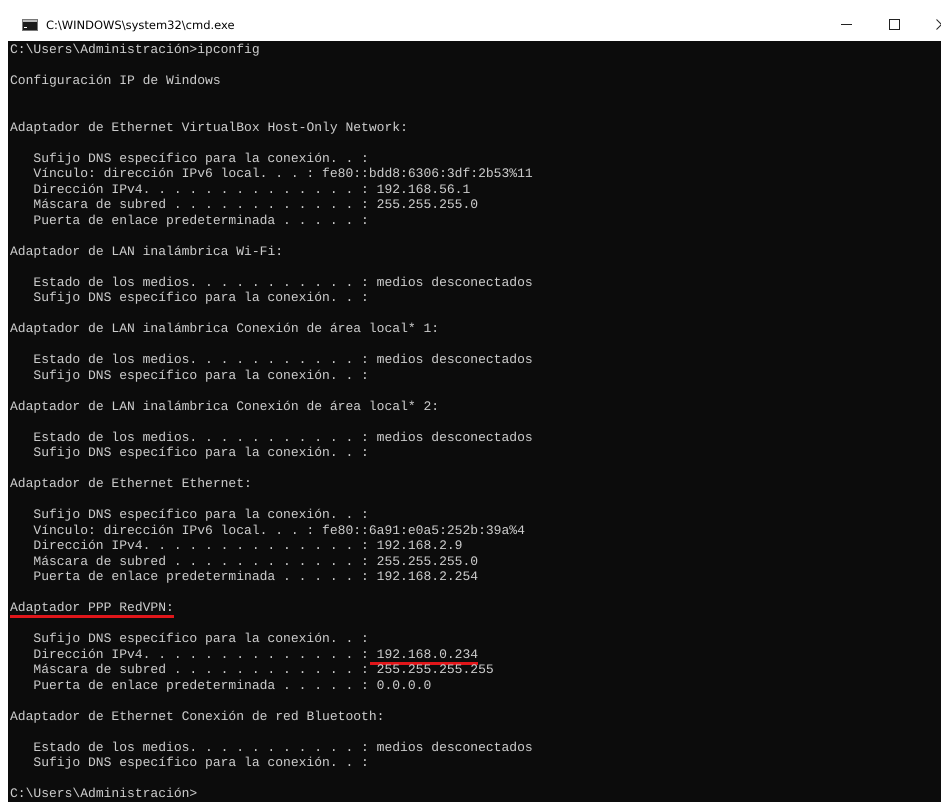 This screenshot has width=941, height=802. Describe the element at coordinates (427, 174) in the screenshot. I see `field-value: fe80::bdd8:6306:3df:2b53%11` at that location.